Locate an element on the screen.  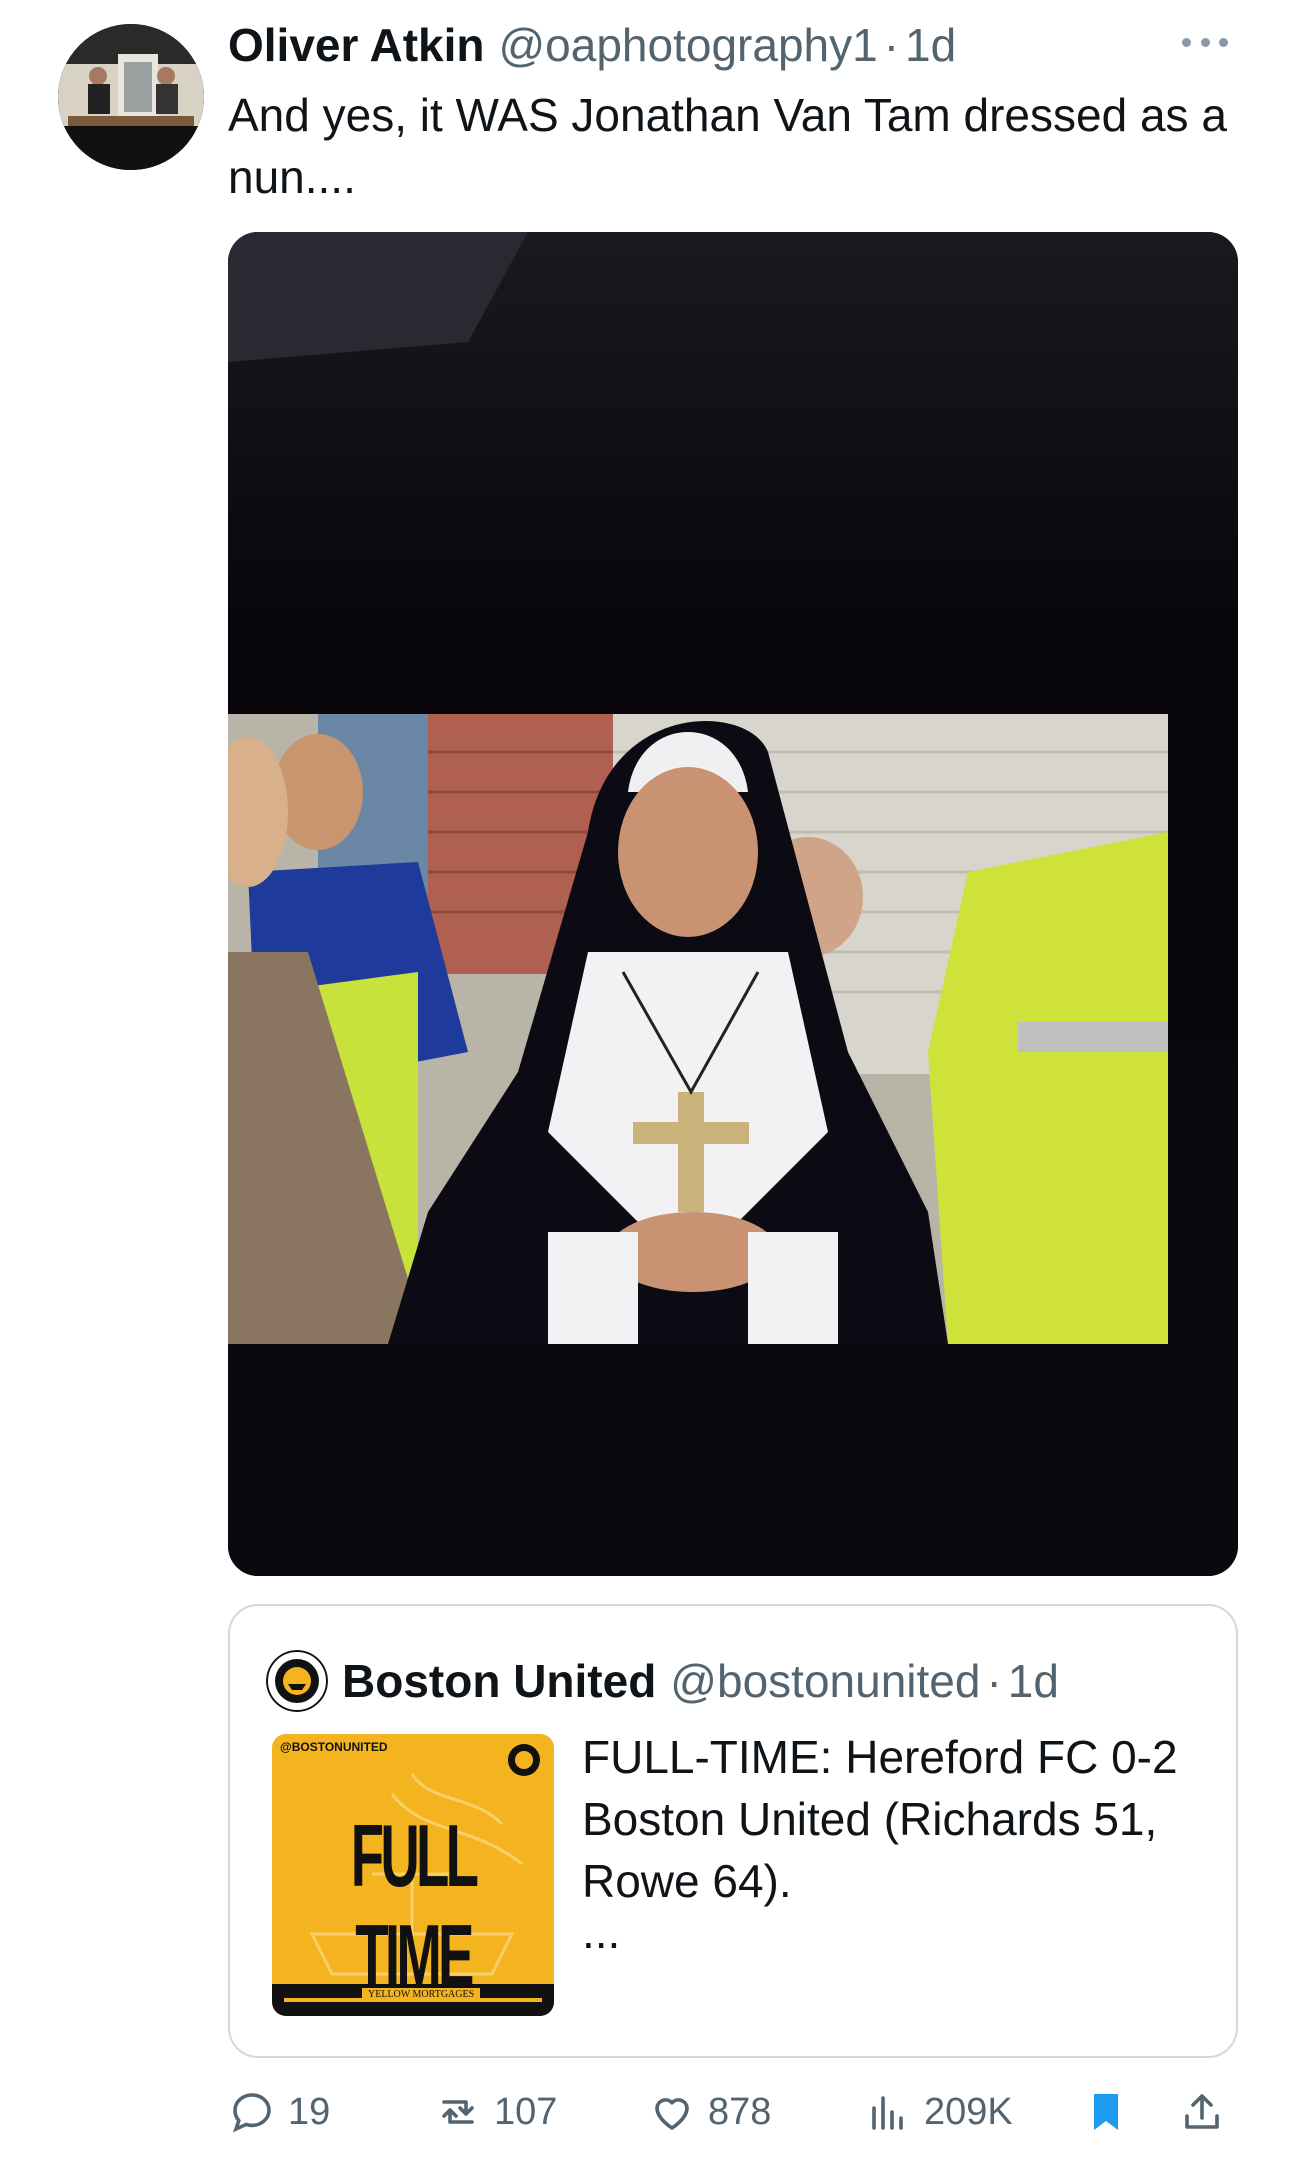
like-button: 878 is located at coordinates (709, 2112).